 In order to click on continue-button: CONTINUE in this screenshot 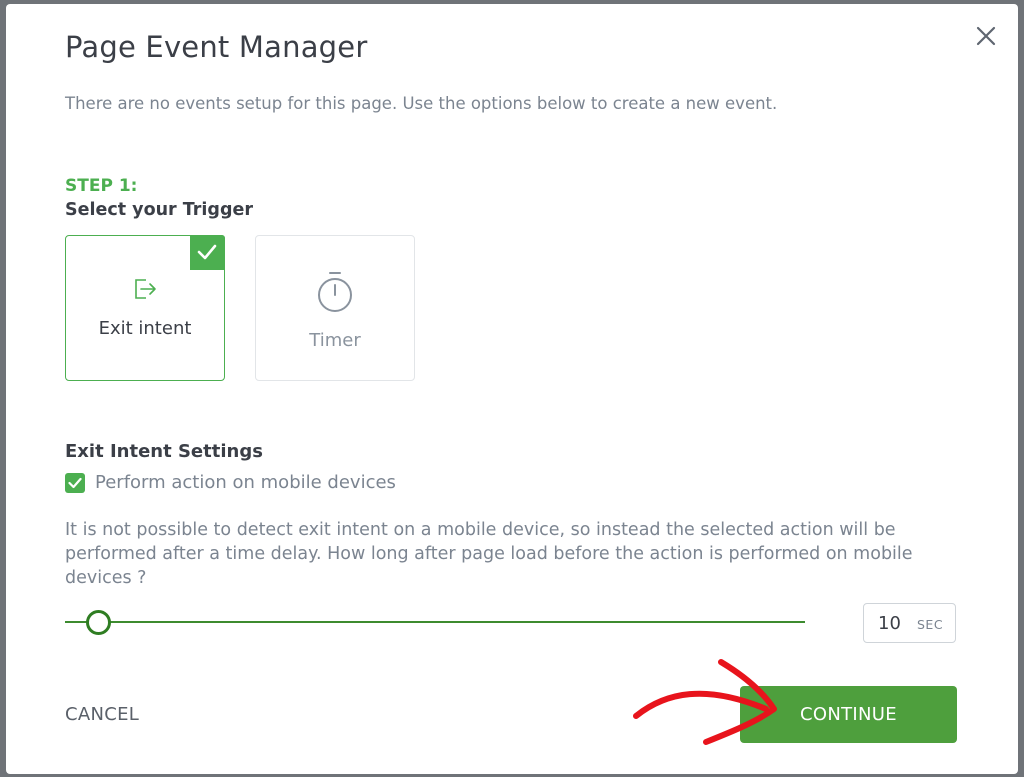, I will do `click(848, 714)`.